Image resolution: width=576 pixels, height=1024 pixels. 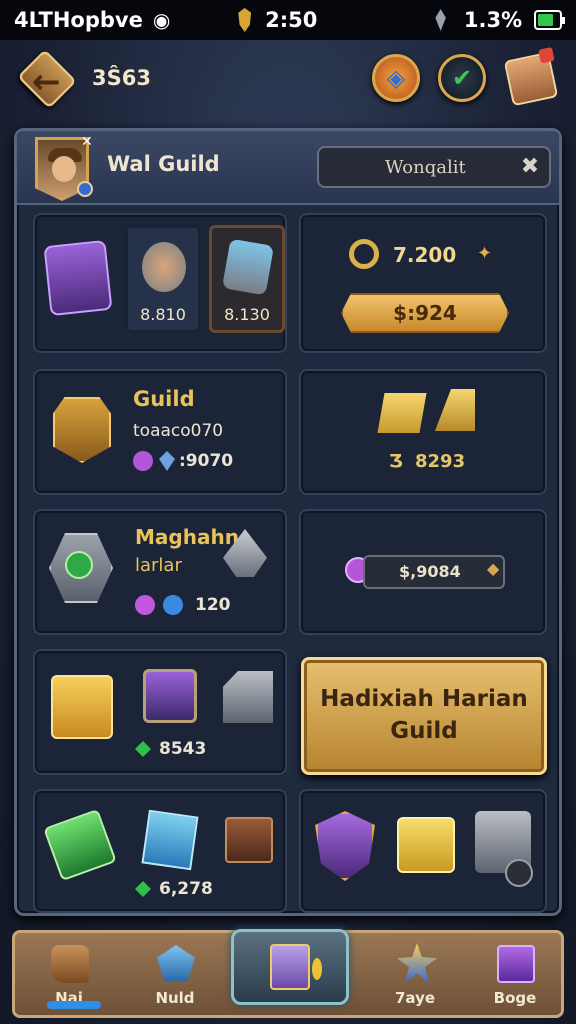 I want to click on emerald-icon, so click(x=80, y=845).